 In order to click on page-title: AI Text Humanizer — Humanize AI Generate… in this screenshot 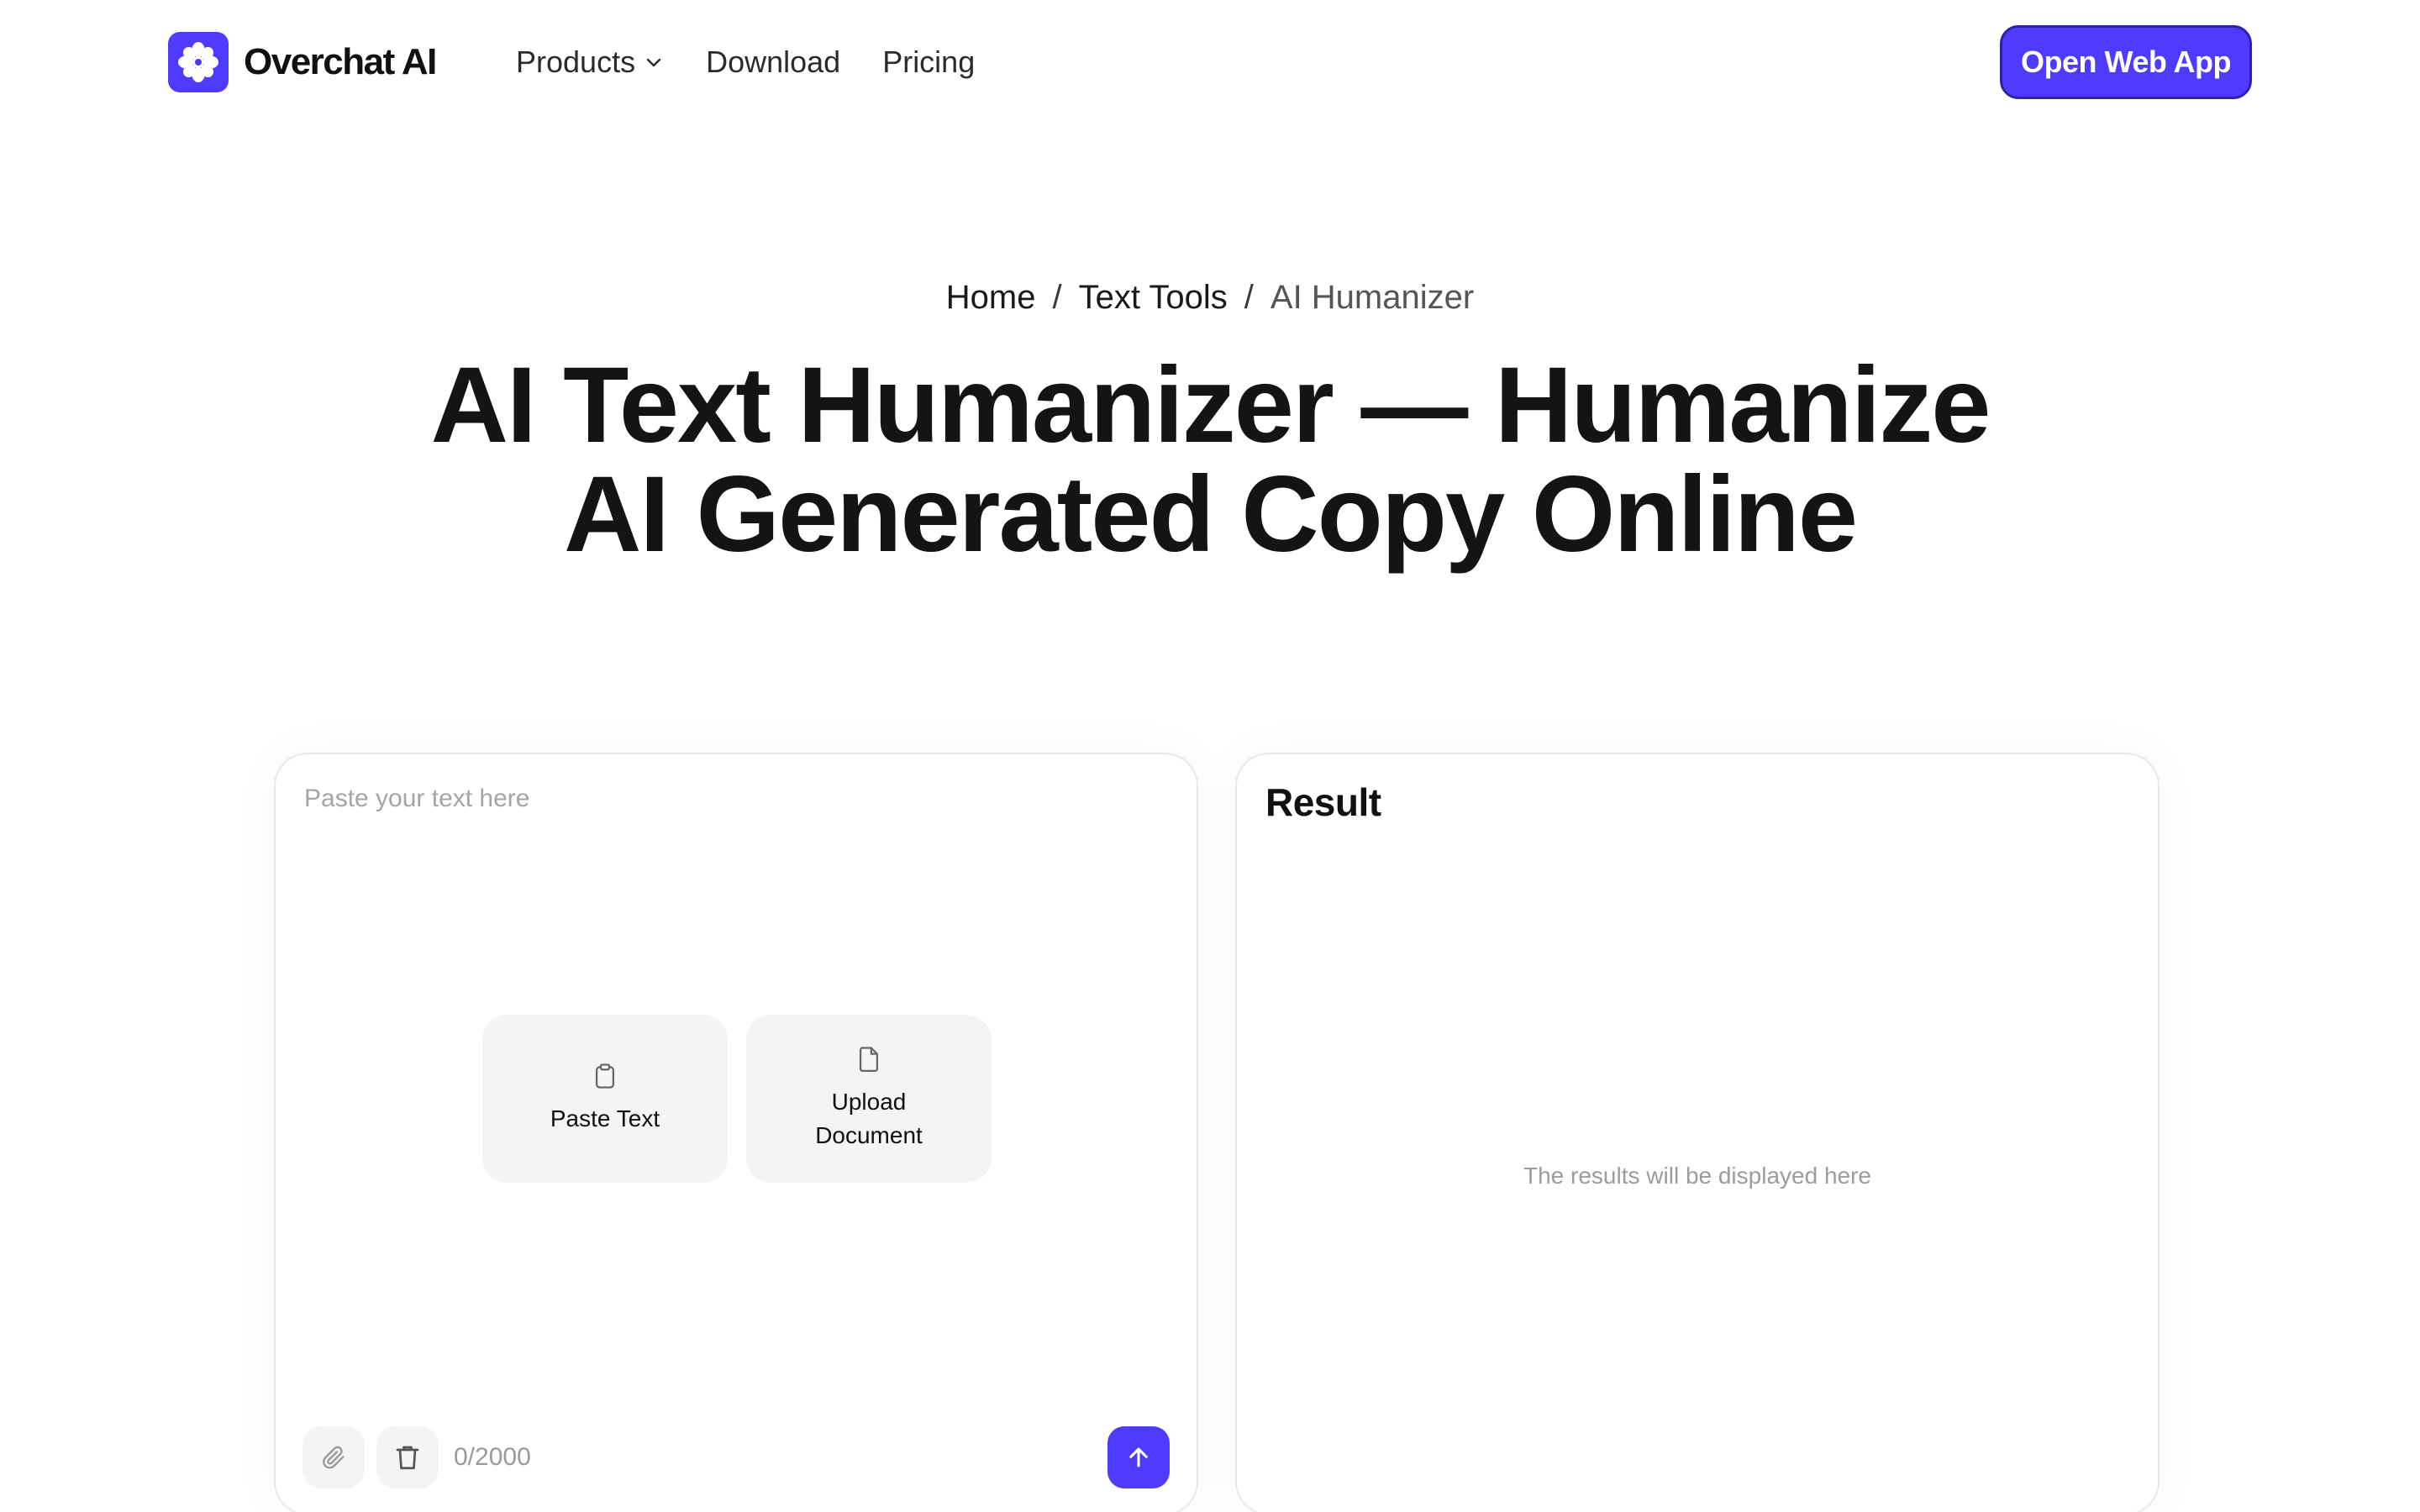, I will do `click(1210, 460)`.